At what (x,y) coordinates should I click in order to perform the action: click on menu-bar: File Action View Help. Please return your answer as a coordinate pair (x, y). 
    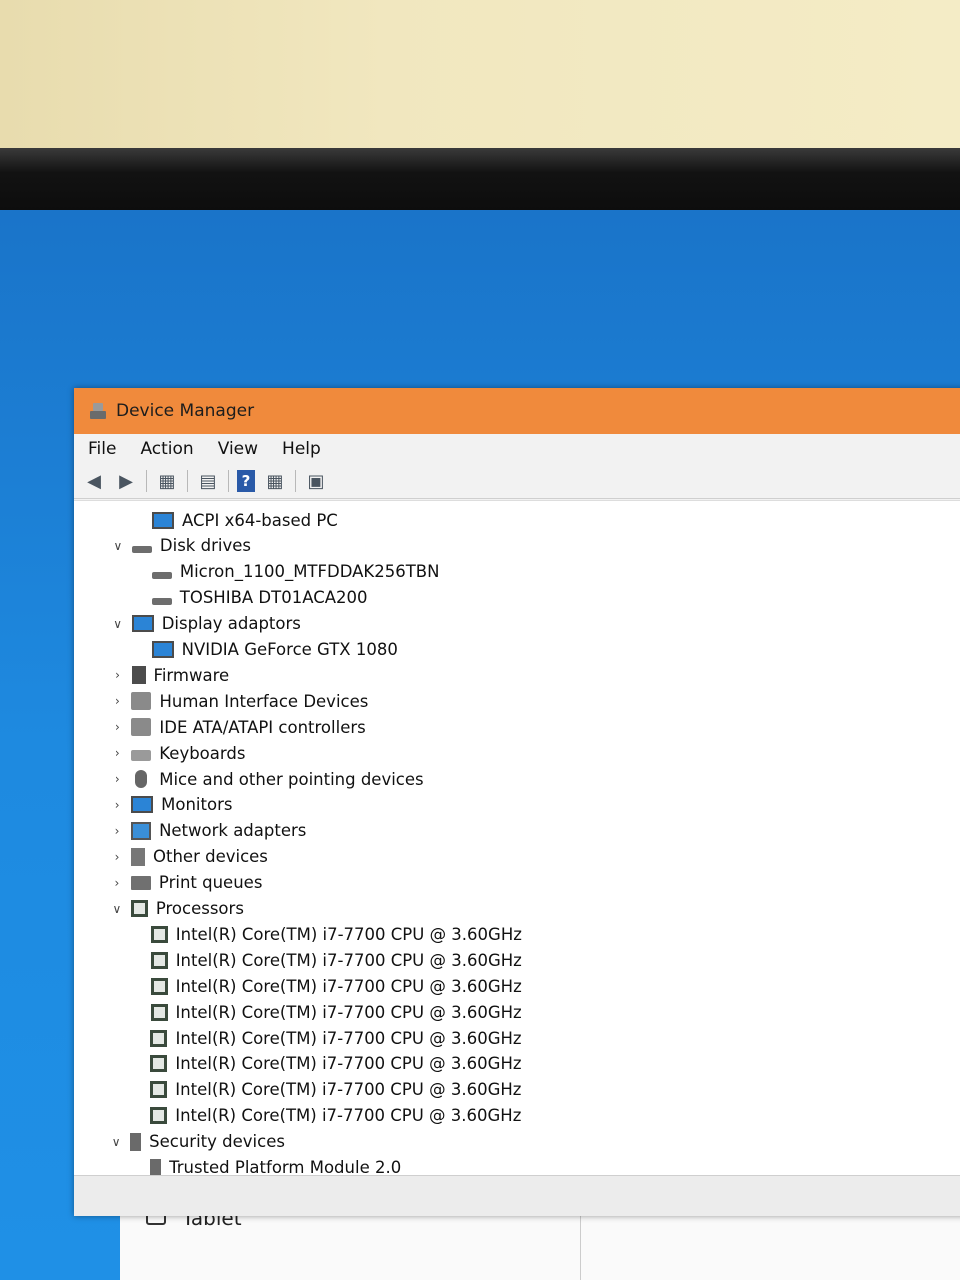
    Looking at the image, I should click on (517, 449).